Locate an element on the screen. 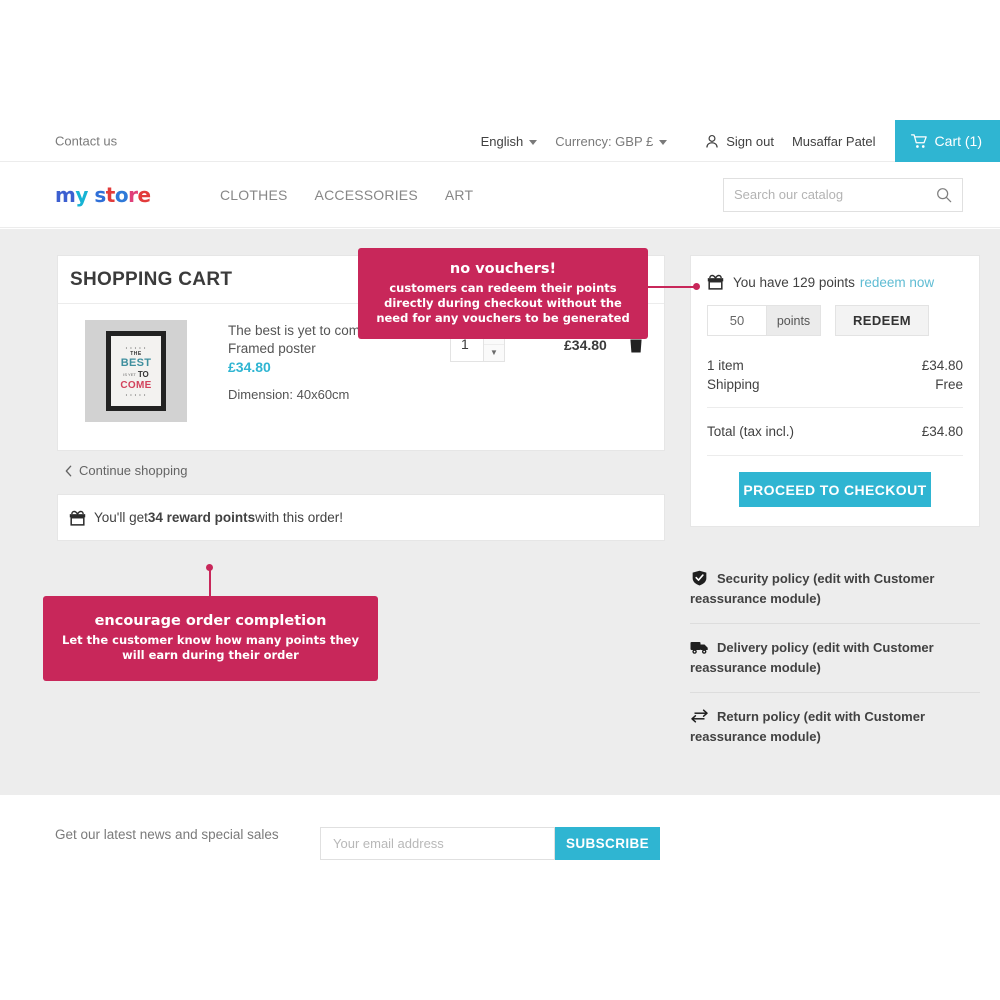  redeem-button: REDEEM is located at coordinates (882, 320).